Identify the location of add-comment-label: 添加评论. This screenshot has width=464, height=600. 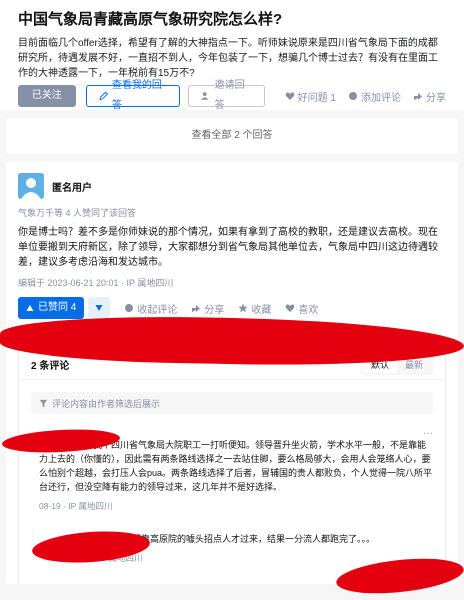
(380, 98).